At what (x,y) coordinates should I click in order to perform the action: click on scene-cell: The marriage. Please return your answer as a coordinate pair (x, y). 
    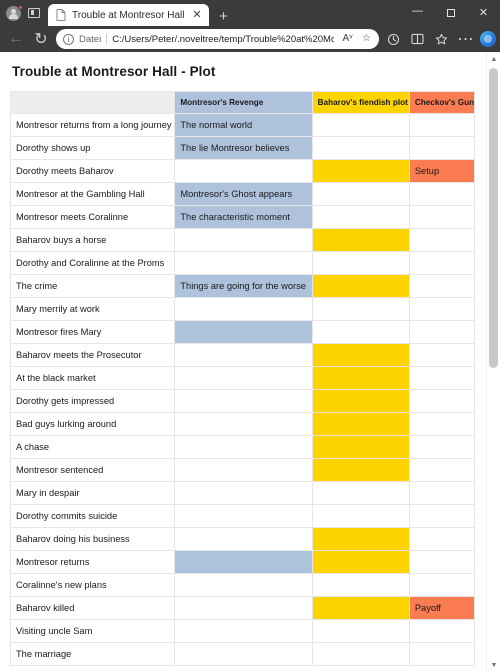
    Looking at the image, I should click on (92, 654).